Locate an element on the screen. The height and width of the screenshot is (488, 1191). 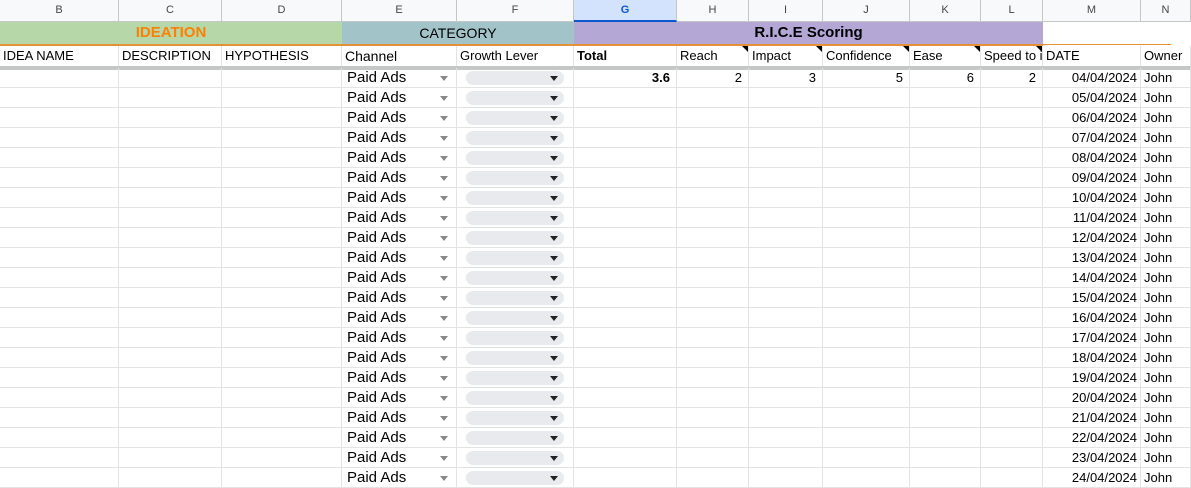
cell-date: 21/04/2024 is located at coordinates (1092, 418).